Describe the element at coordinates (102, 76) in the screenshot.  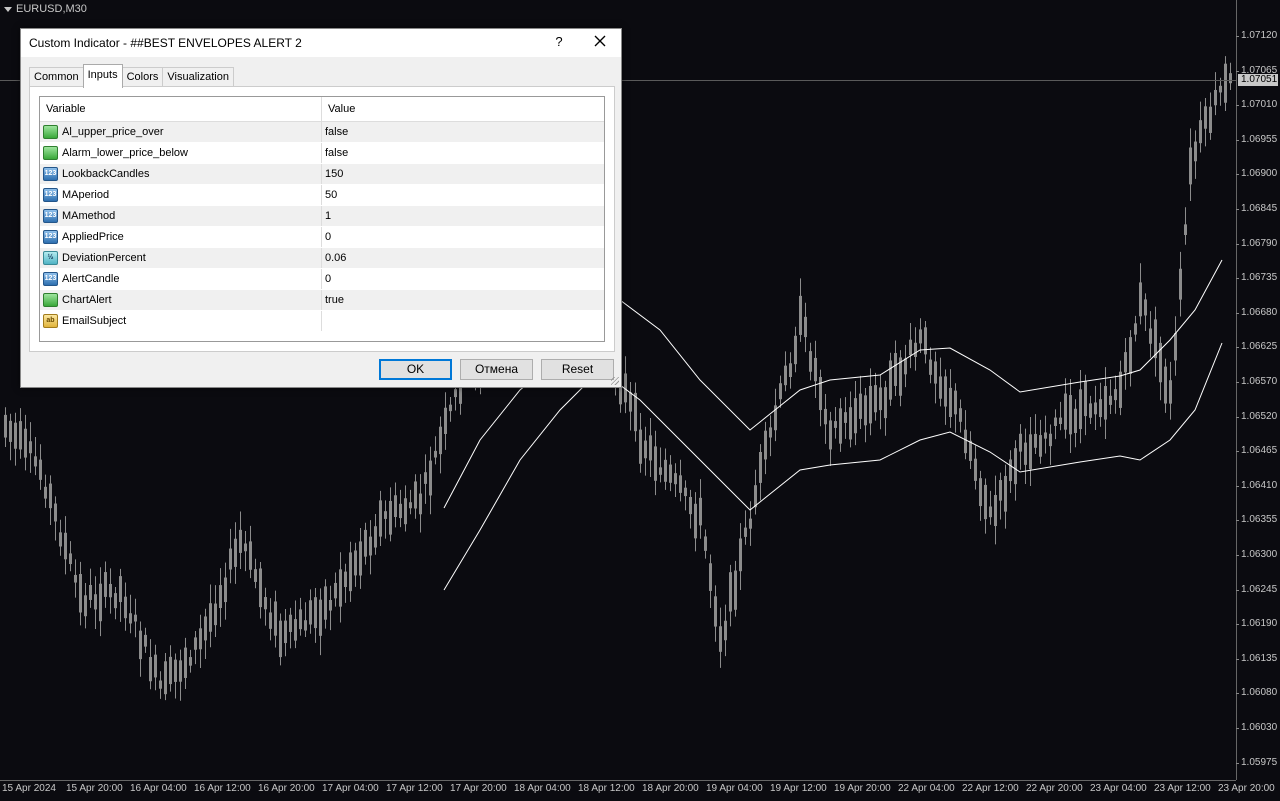
I see `tab-inputs: Inputs` at that location.